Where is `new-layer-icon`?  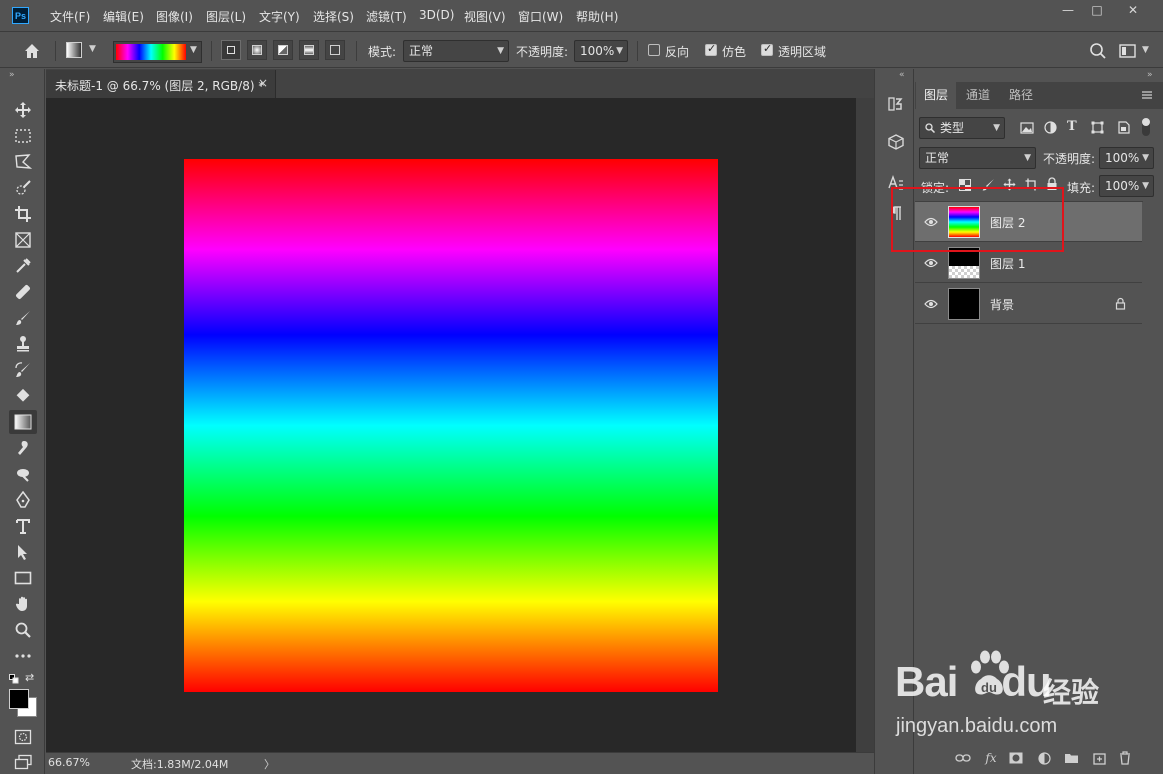
new-layer-icon is located at coordinates (1099, 758).